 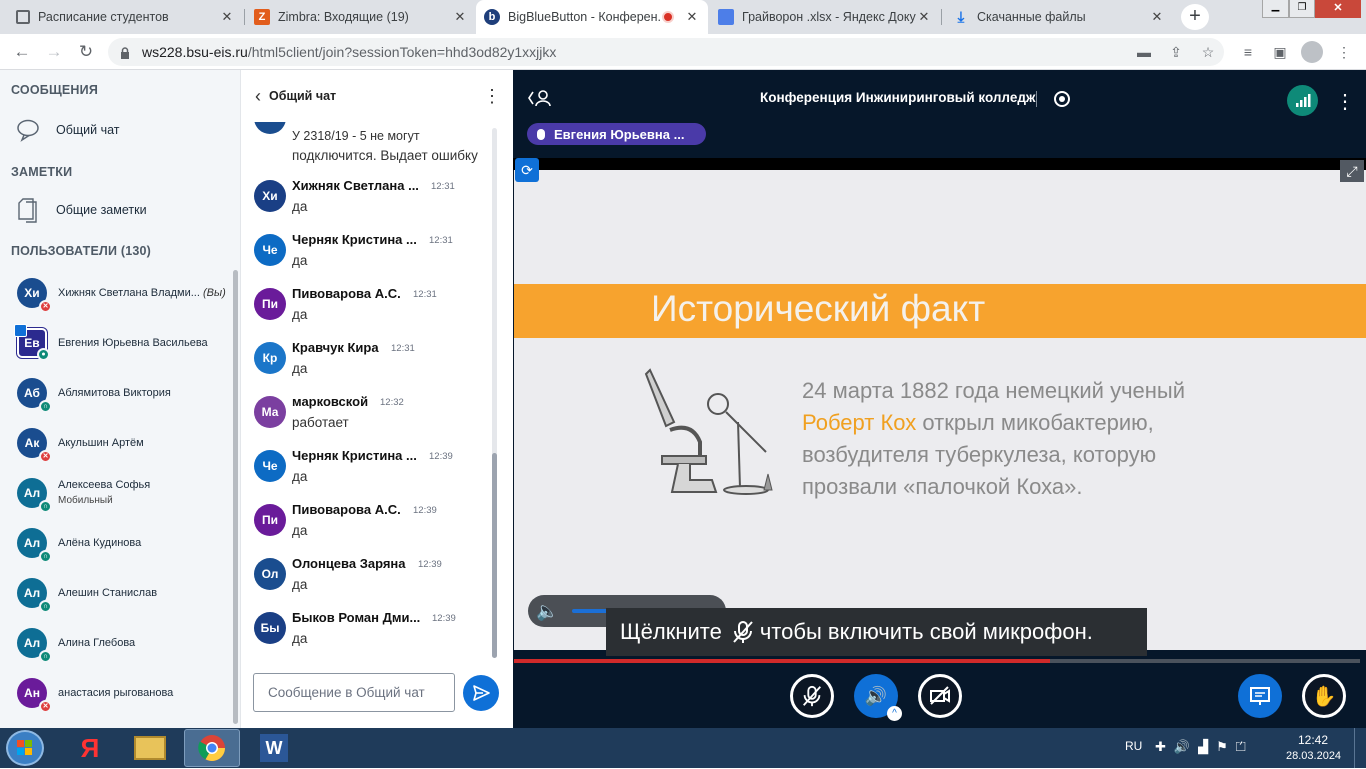 What do you see at coordinates (27, 210) in the screenshot?
I see `document-icon` at bounding box center [27, 210].